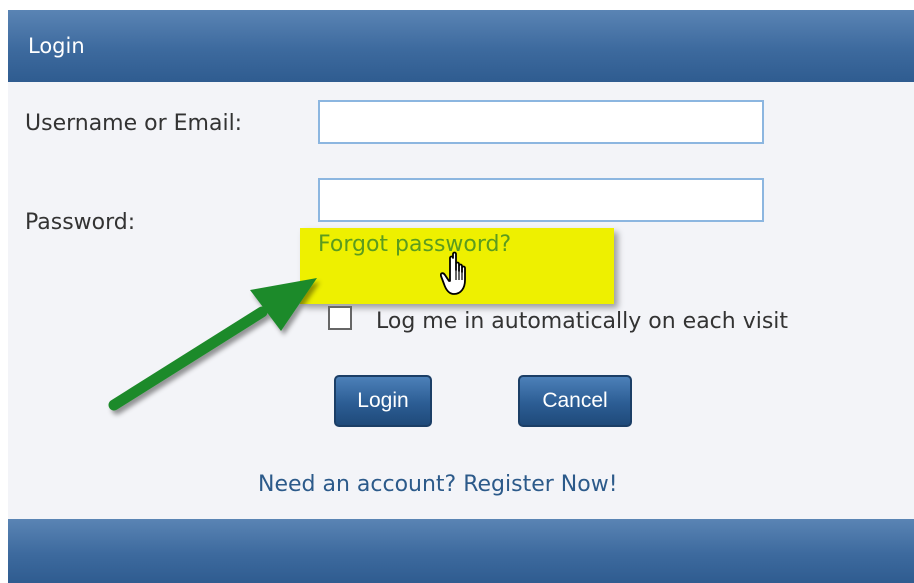 This screenshot has width=914, height=583. I want to click on remember-me-checkbox, so click(340, 318).